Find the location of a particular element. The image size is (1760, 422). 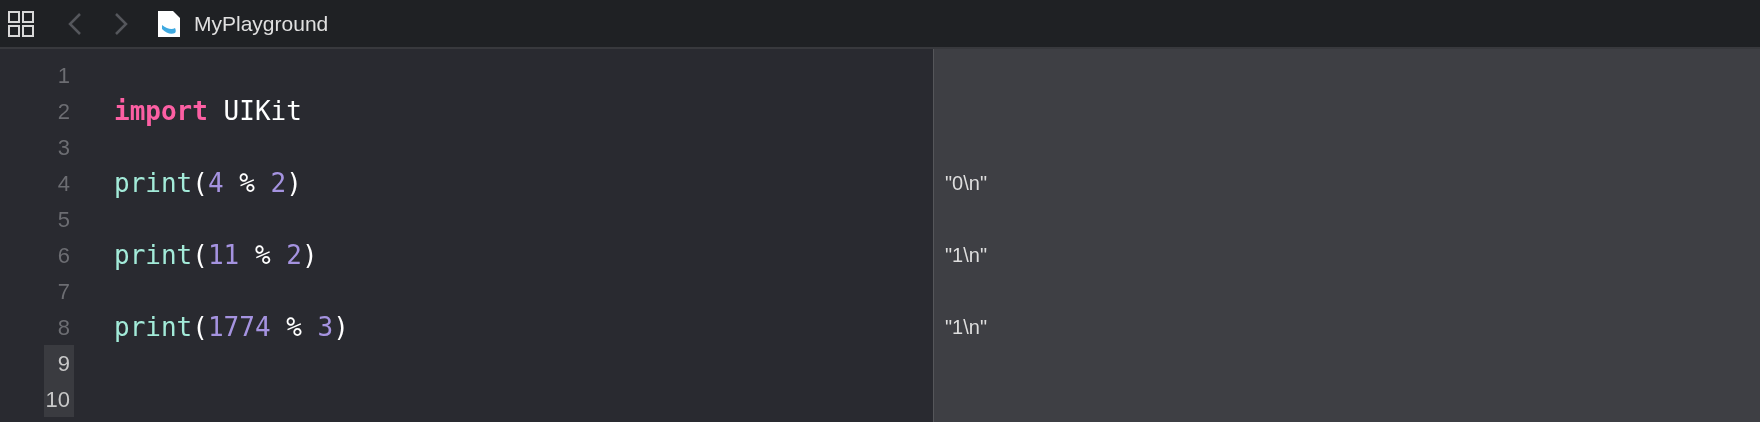

swift-file-icon is located at coordinates (169, 23).